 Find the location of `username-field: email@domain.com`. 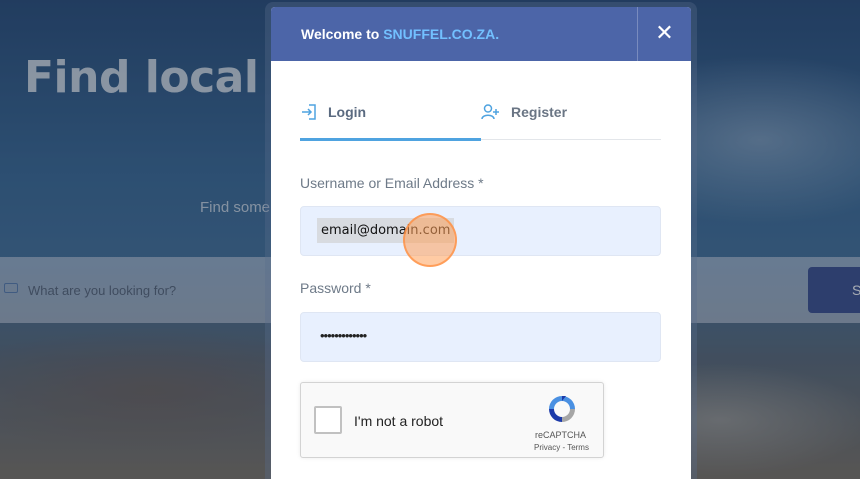

username-field: email@domain.com is located at coordinates (480, 231).